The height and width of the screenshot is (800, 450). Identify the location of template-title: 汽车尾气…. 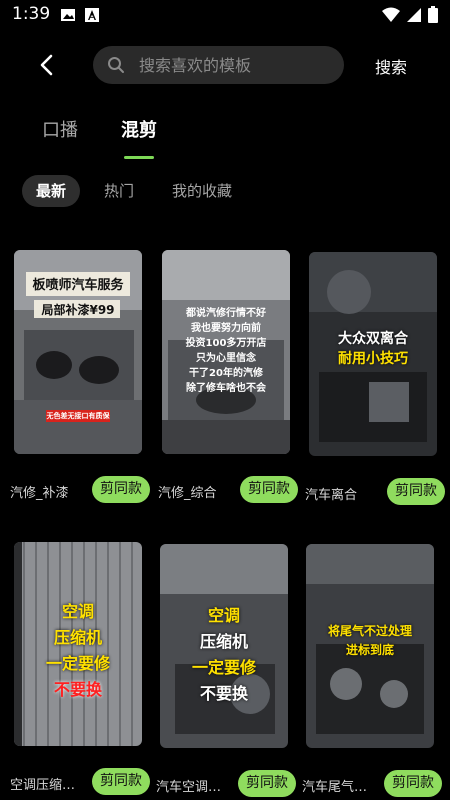
(335, 787).